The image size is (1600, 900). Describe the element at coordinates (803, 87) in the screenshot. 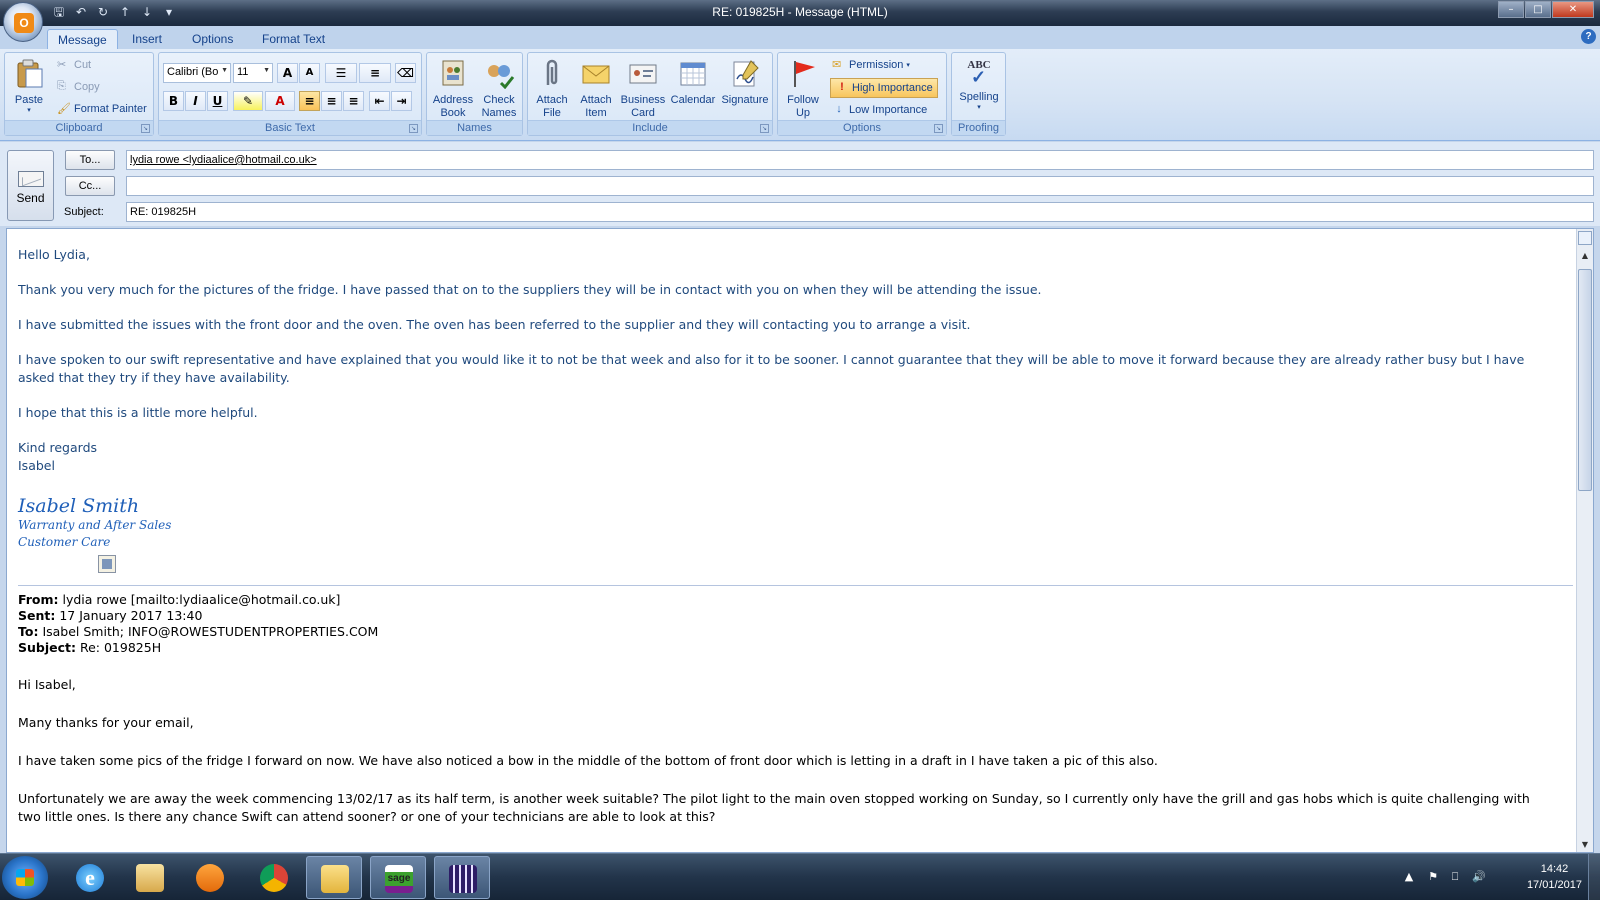

I see `follow-up-button: Follow Up` at that location.